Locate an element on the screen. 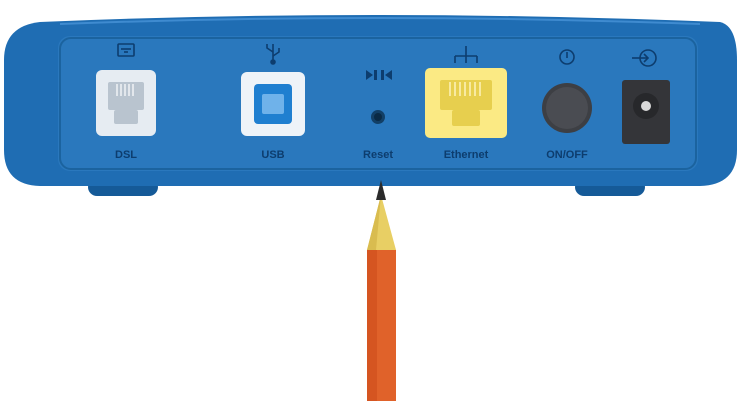  dsl-label: DSL is located at coordinates (126, 155).